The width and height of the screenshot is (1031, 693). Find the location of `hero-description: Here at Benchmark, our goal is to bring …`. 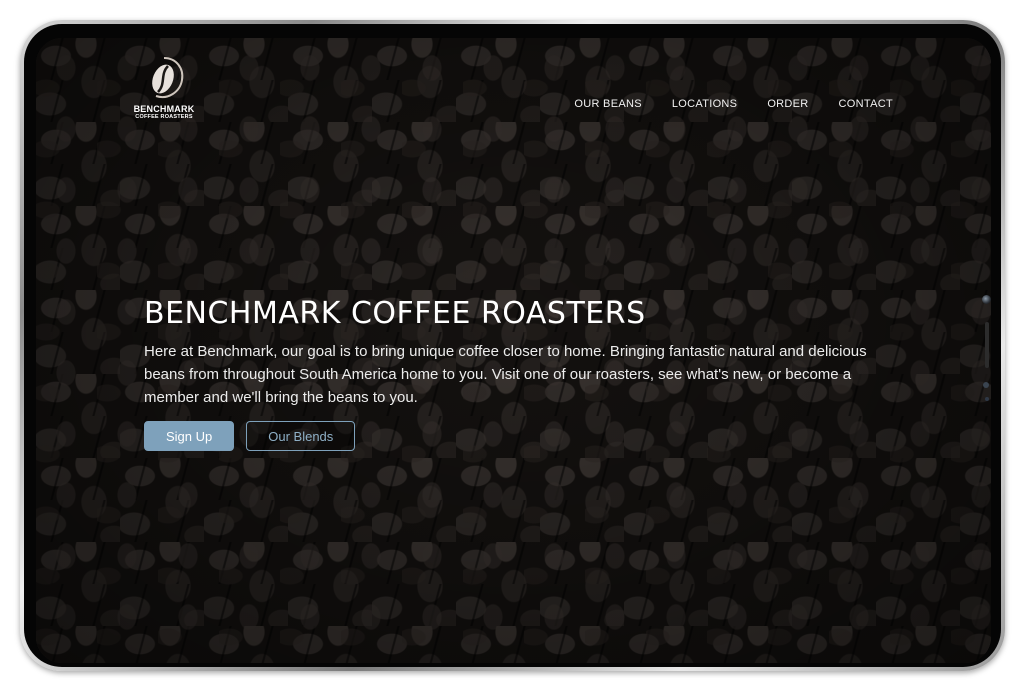

hero-description: Here at Benchmark, our goal is to bring … is located at coordinates (505, 374).